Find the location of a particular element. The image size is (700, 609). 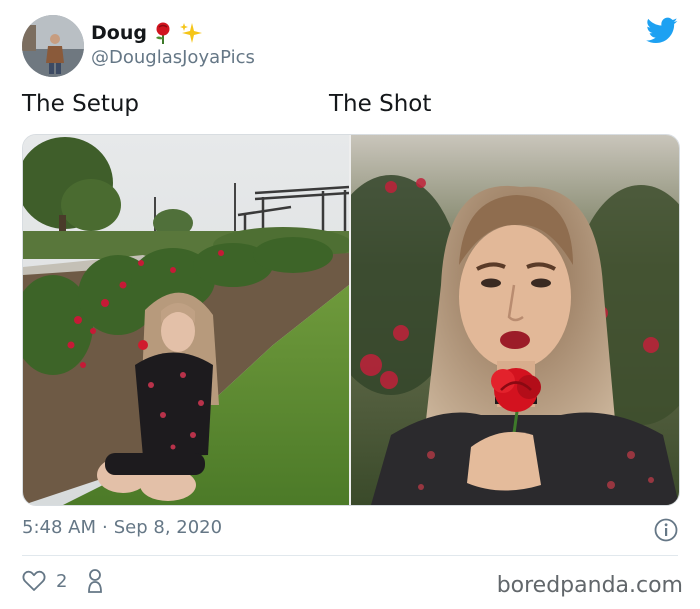

divider is located at coordinates (350, 555).